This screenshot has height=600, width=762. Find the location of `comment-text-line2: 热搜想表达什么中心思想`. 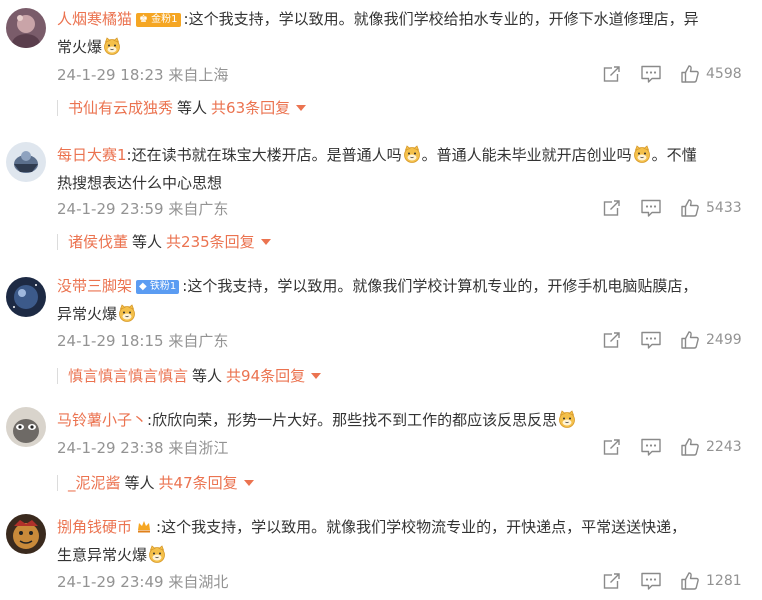

comment-text-line2: 热搜想表达什么中心思想 is located at coordinates (140, 183).